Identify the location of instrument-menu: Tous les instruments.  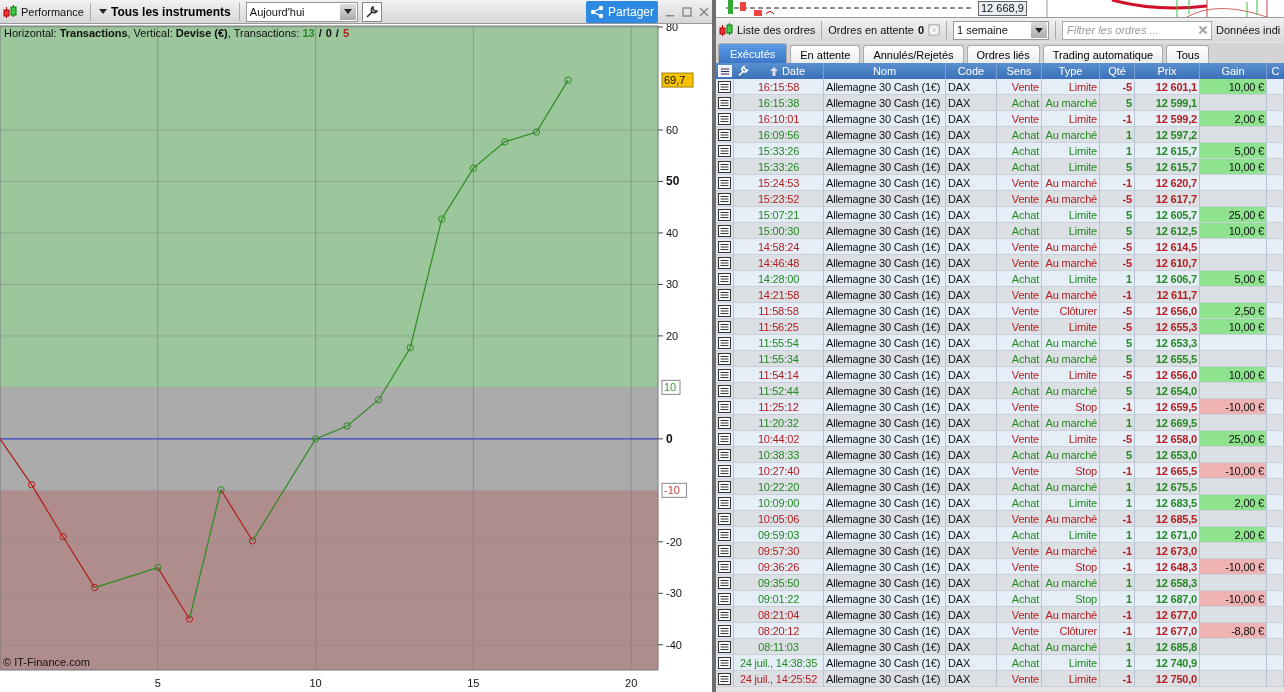
(165, 11).